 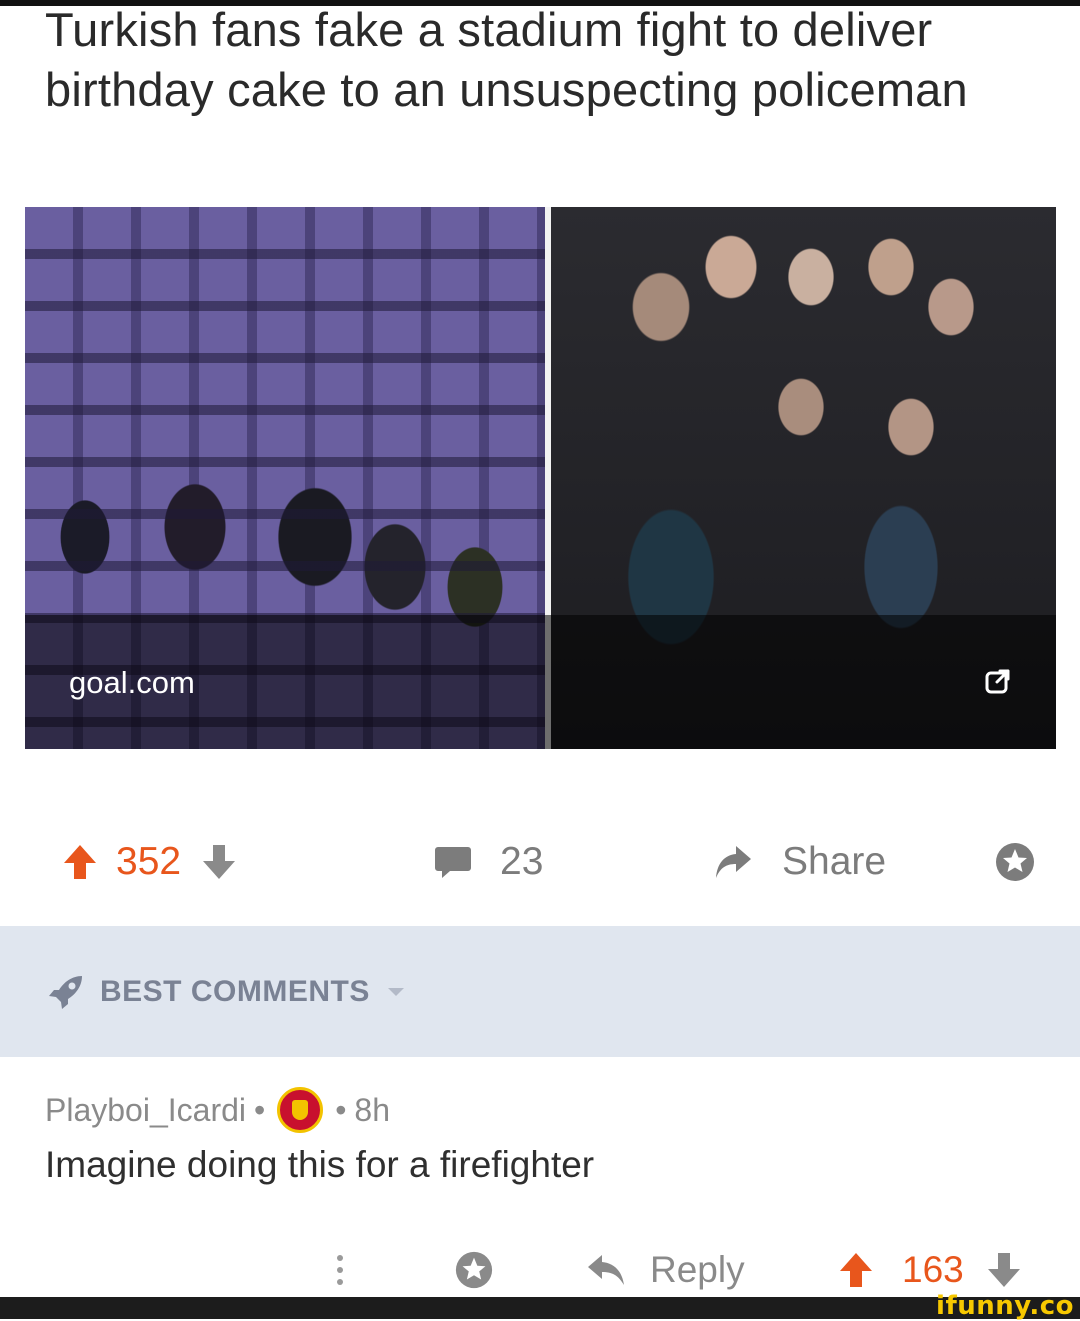 What do you see at coordinates (998, 681) in the screenshot?
I see `external-link-icon` at bounding box center [998, 681].